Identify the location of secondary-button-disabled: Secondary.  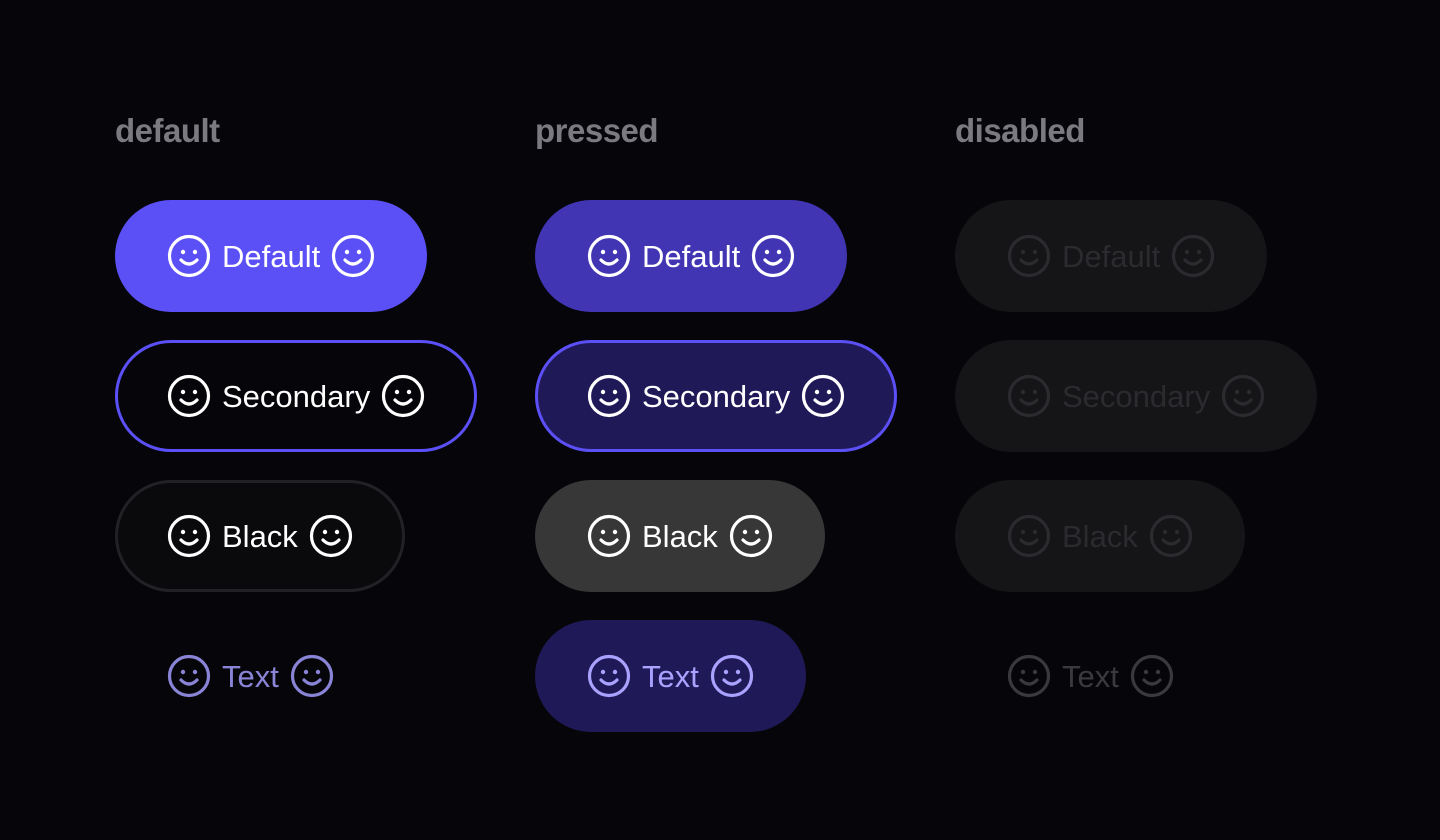
(1136, 396).